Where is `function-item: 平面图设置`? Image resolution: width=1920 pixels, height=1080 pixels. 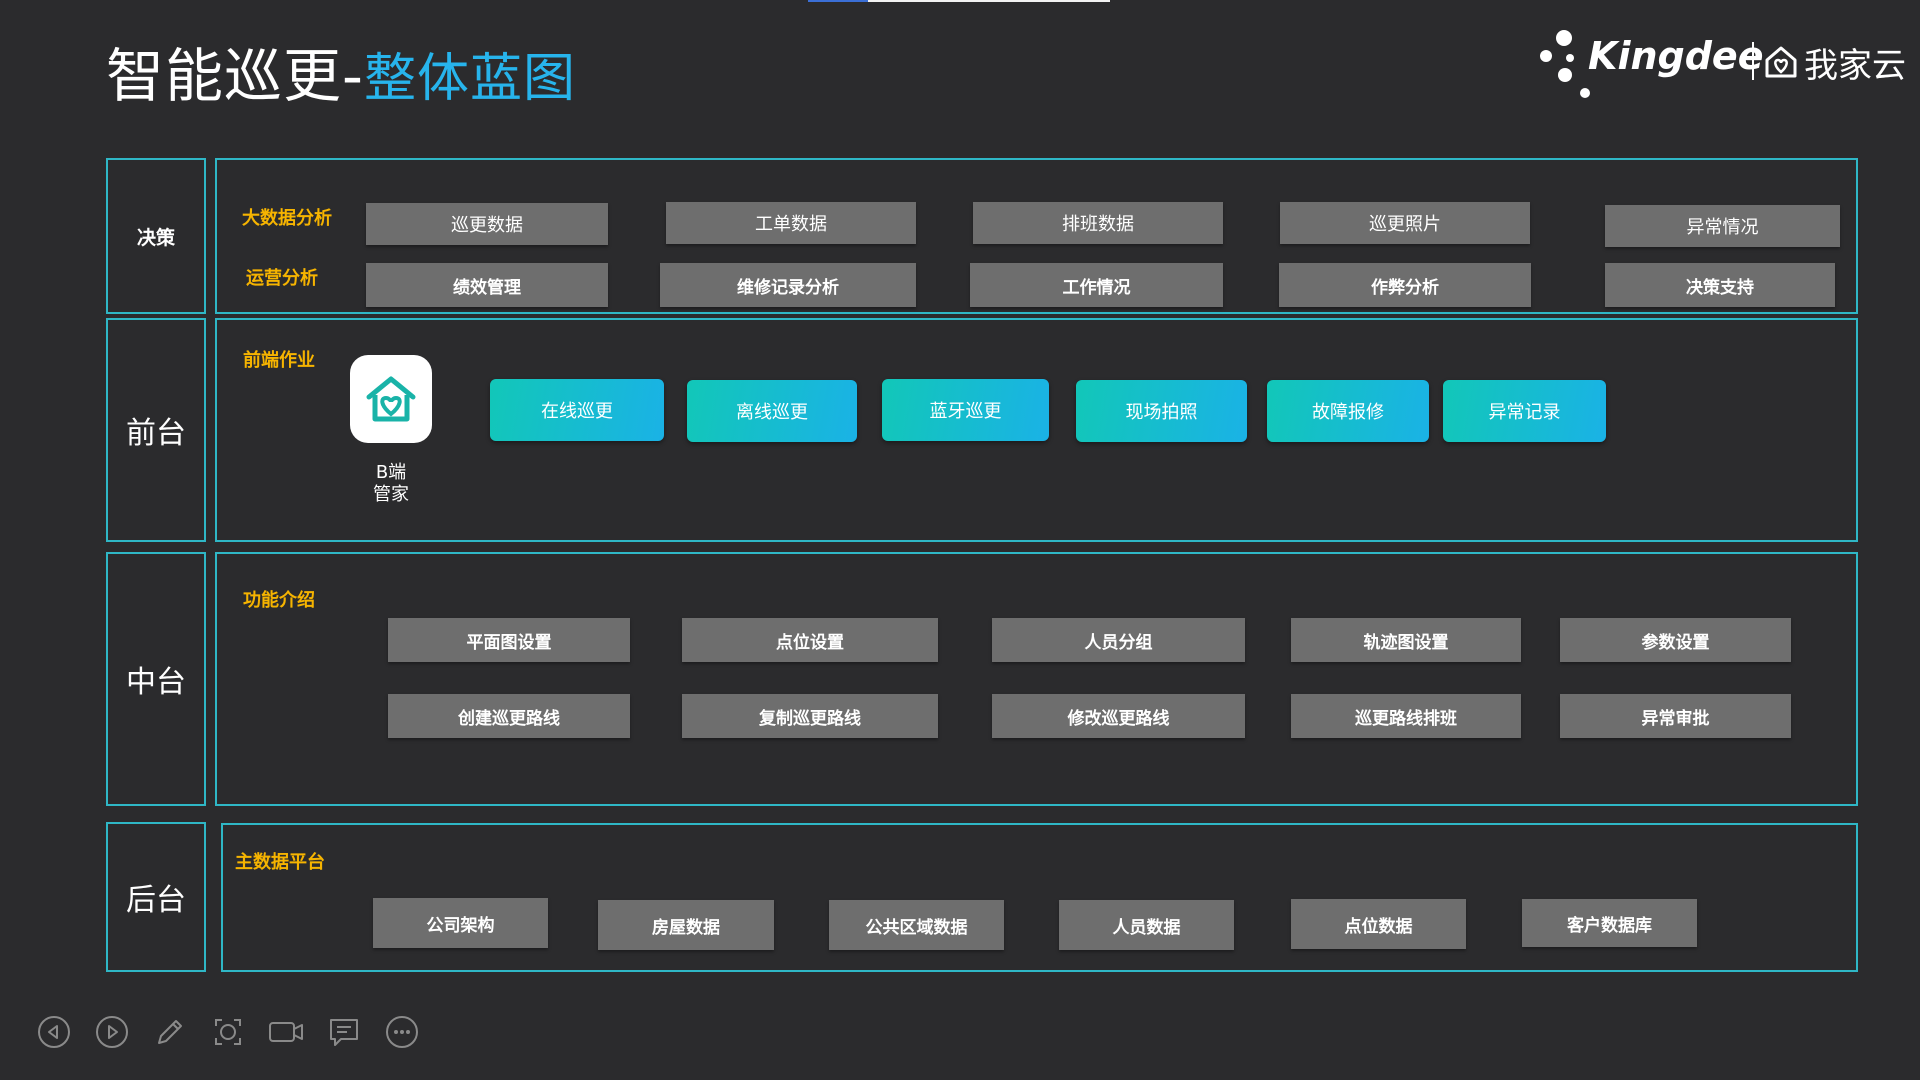
function-item: 平面图设置 is located at coordinates (509, 640).